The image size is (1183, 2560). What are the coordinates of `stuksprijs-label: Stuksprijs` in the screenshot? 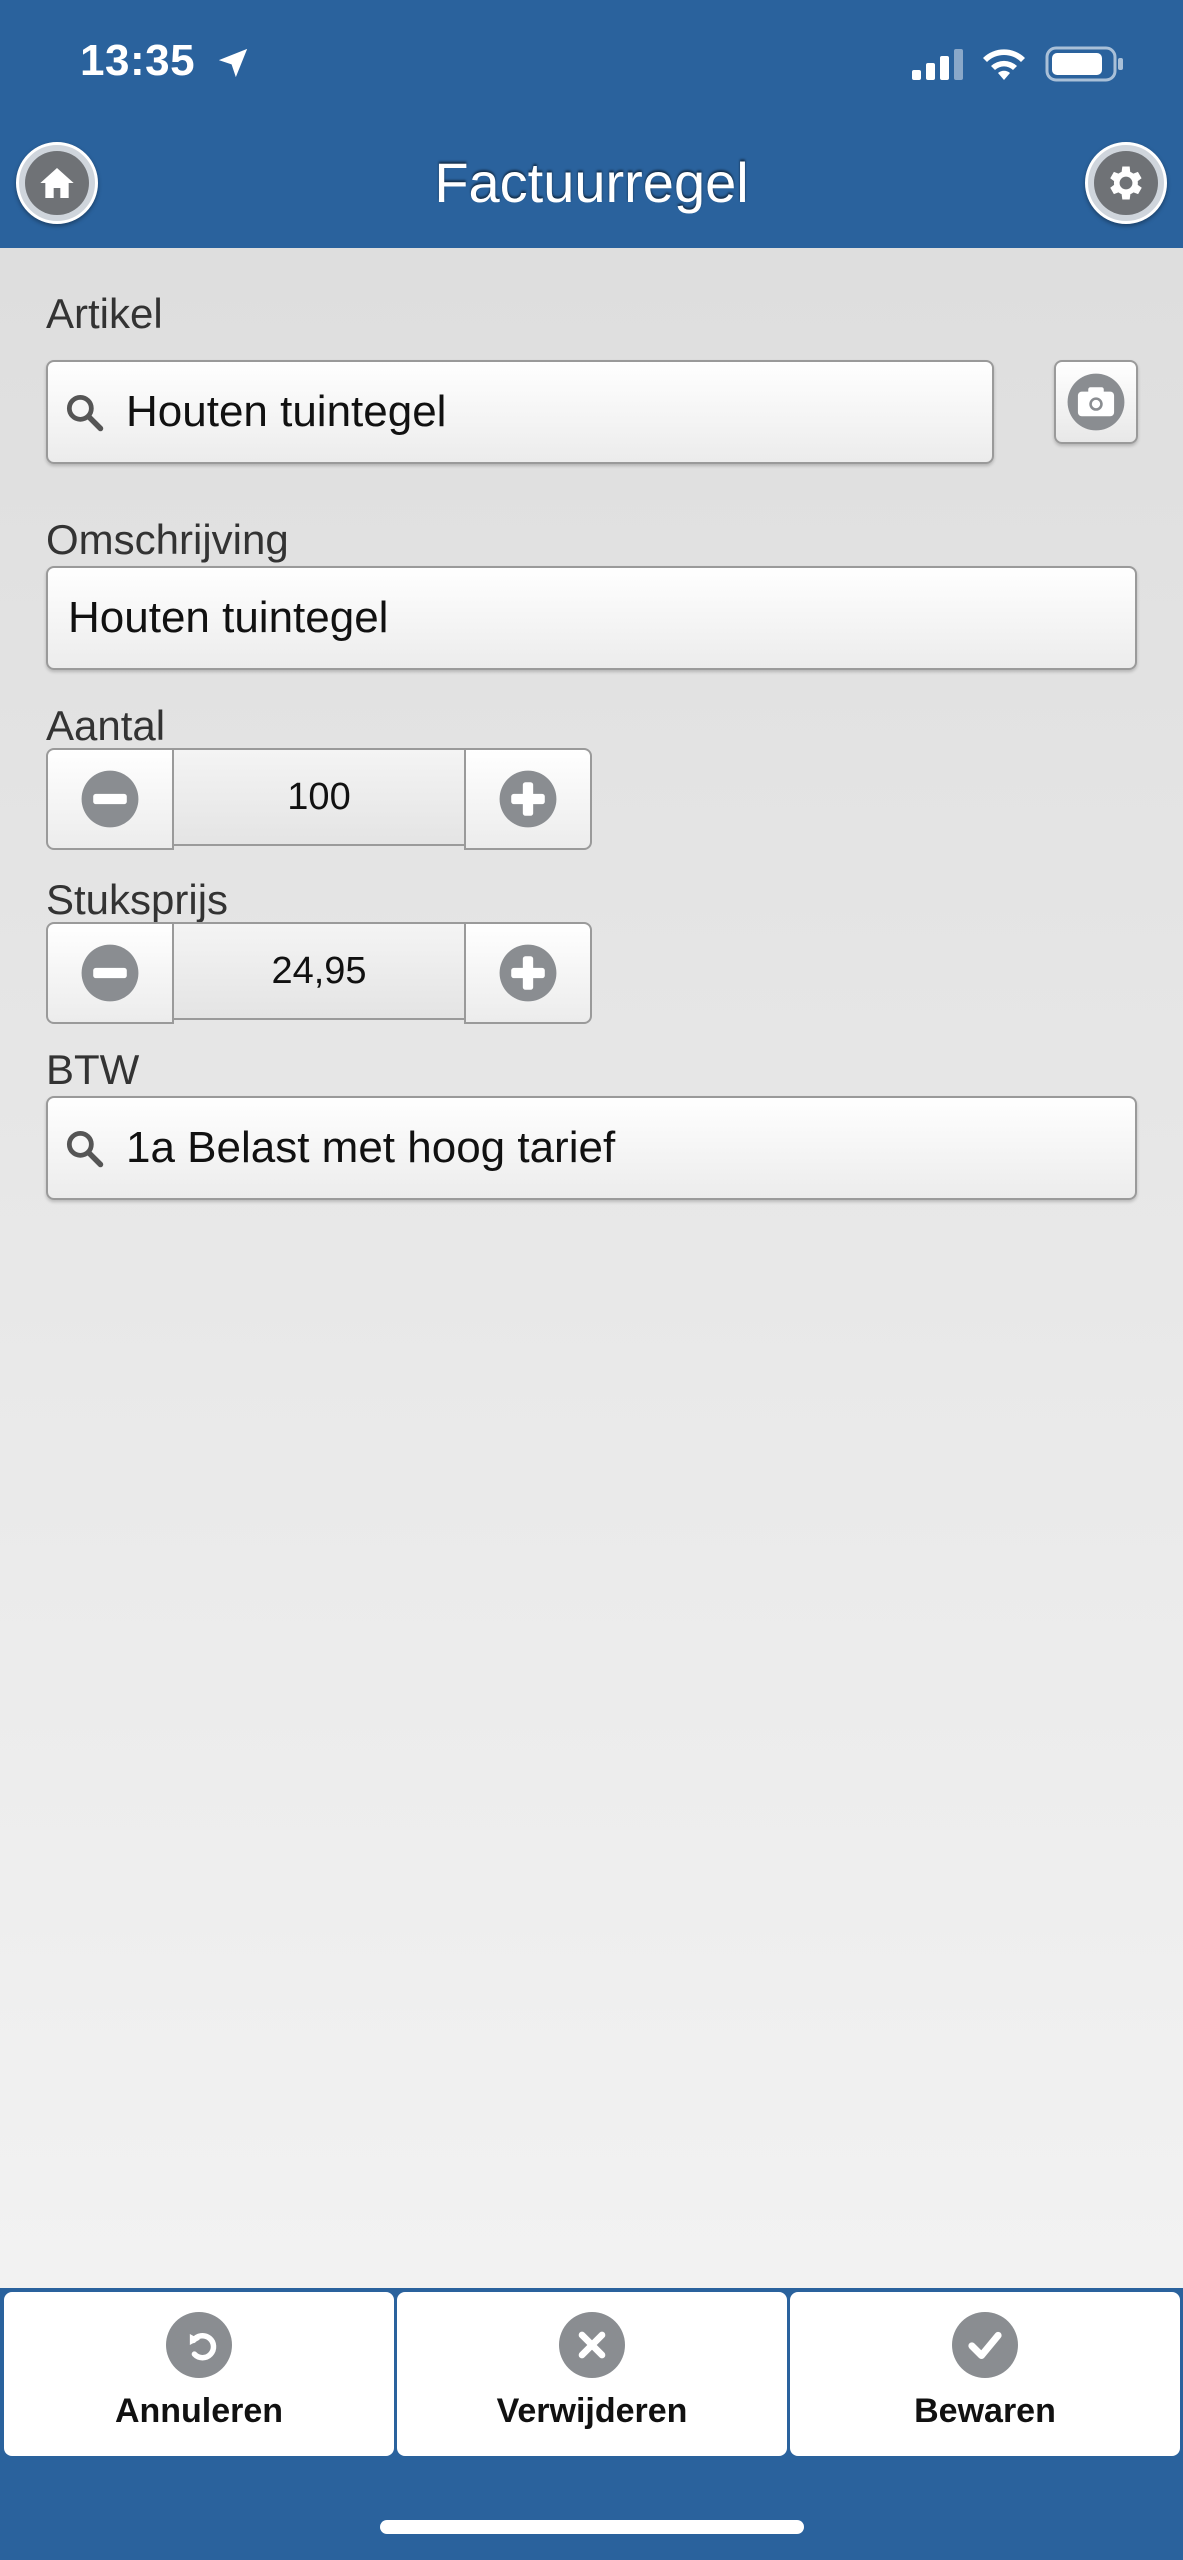 It's located at (137, 899).